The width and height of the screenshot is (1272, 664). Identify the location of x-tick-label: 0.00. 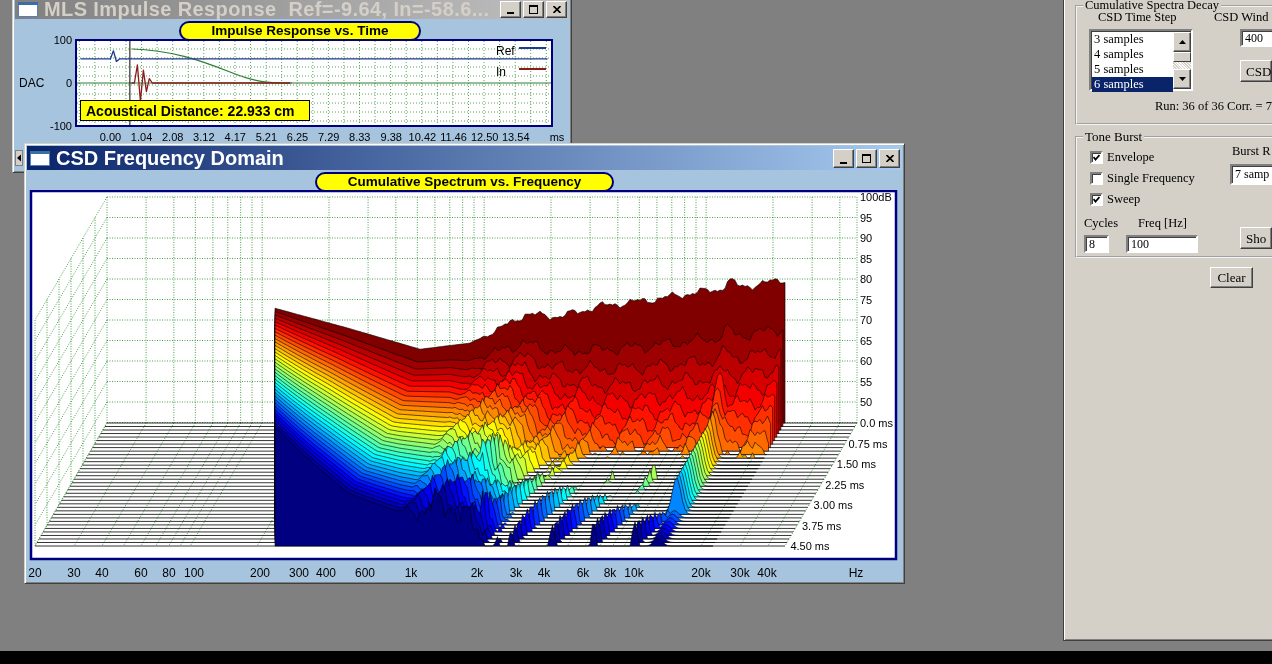
(110, 137).